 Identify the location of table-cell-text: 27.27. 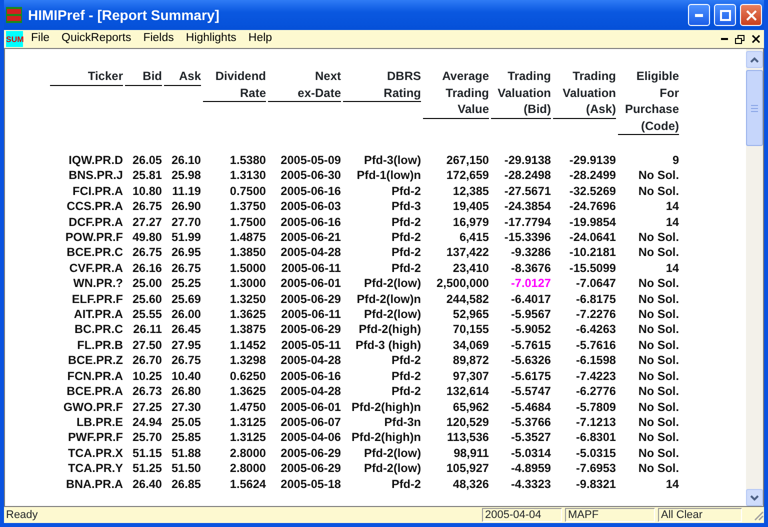
(146, 222).